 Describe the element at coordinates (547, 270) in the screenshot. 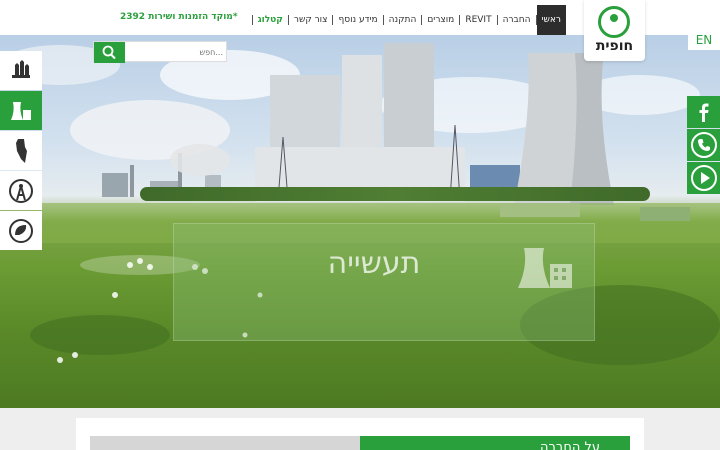

I see `factory-icon` at that location.